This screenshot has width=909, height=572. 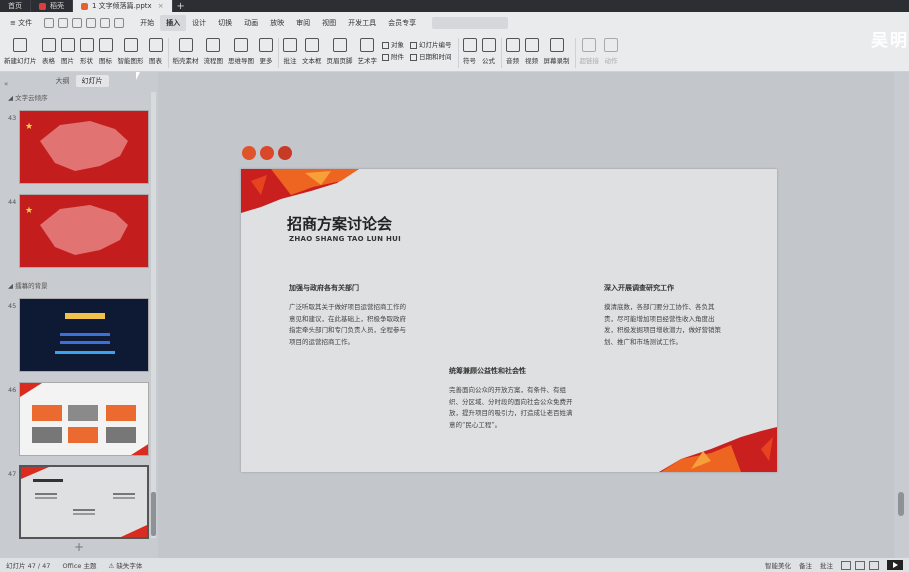 What do you see at coordinates (488, 49) in the screenshot?
I see `formula-button: 公式` at bounding box center [488, 49].